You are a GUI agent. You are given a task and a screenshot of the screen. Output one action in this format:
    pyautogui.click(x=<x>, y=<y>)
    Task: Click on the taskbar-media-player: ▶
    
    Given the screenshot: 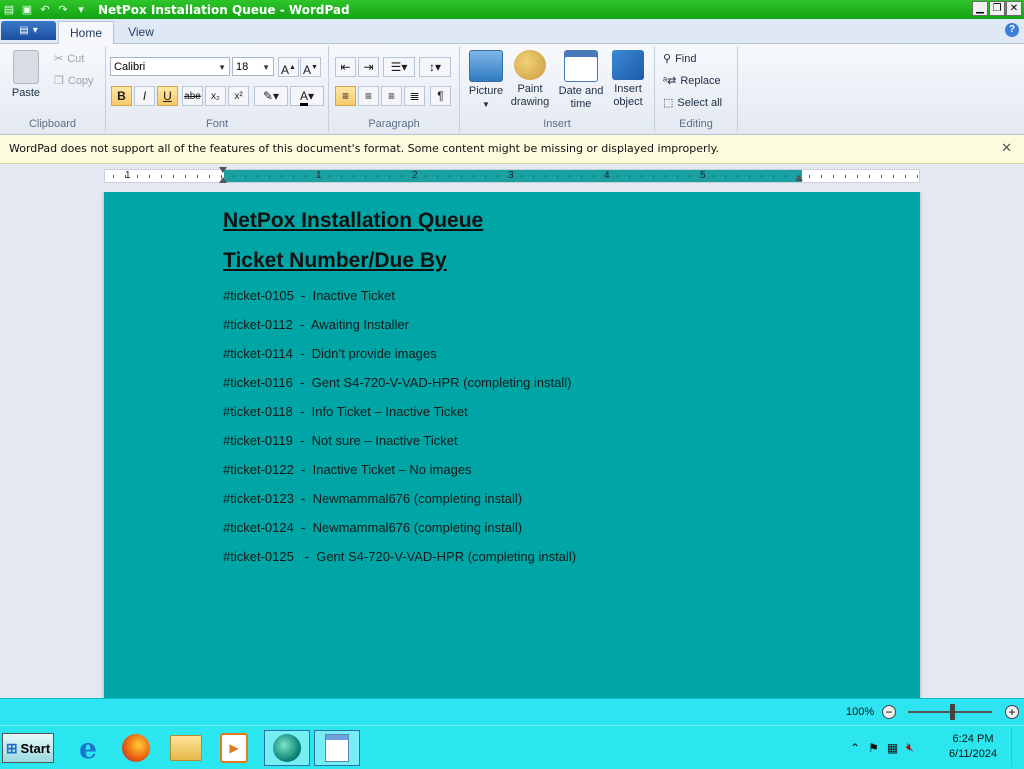 What is the action you would take?
    pyautogui.click(x=234, y=748)
    